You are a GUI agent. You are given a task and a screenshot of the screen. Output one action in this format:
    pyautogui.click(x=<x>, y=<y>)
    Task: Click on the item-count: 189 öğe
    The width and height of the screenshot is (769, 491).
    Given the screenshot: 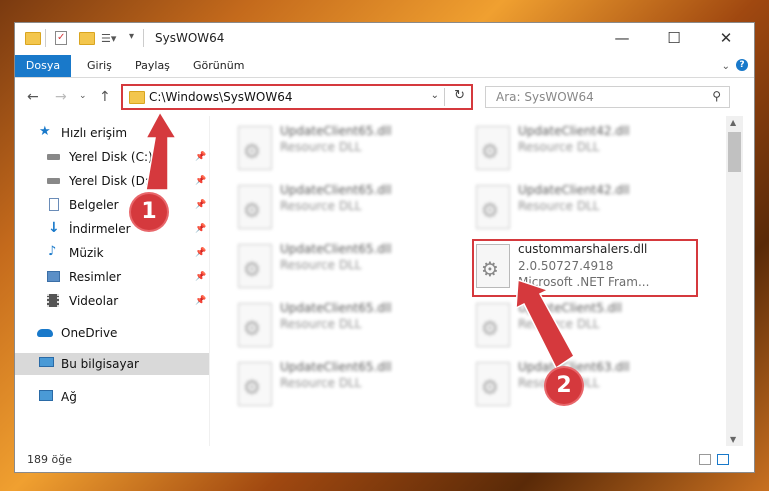 What is the action you would take?
    pyautogui.click(x=49, y=459)
    